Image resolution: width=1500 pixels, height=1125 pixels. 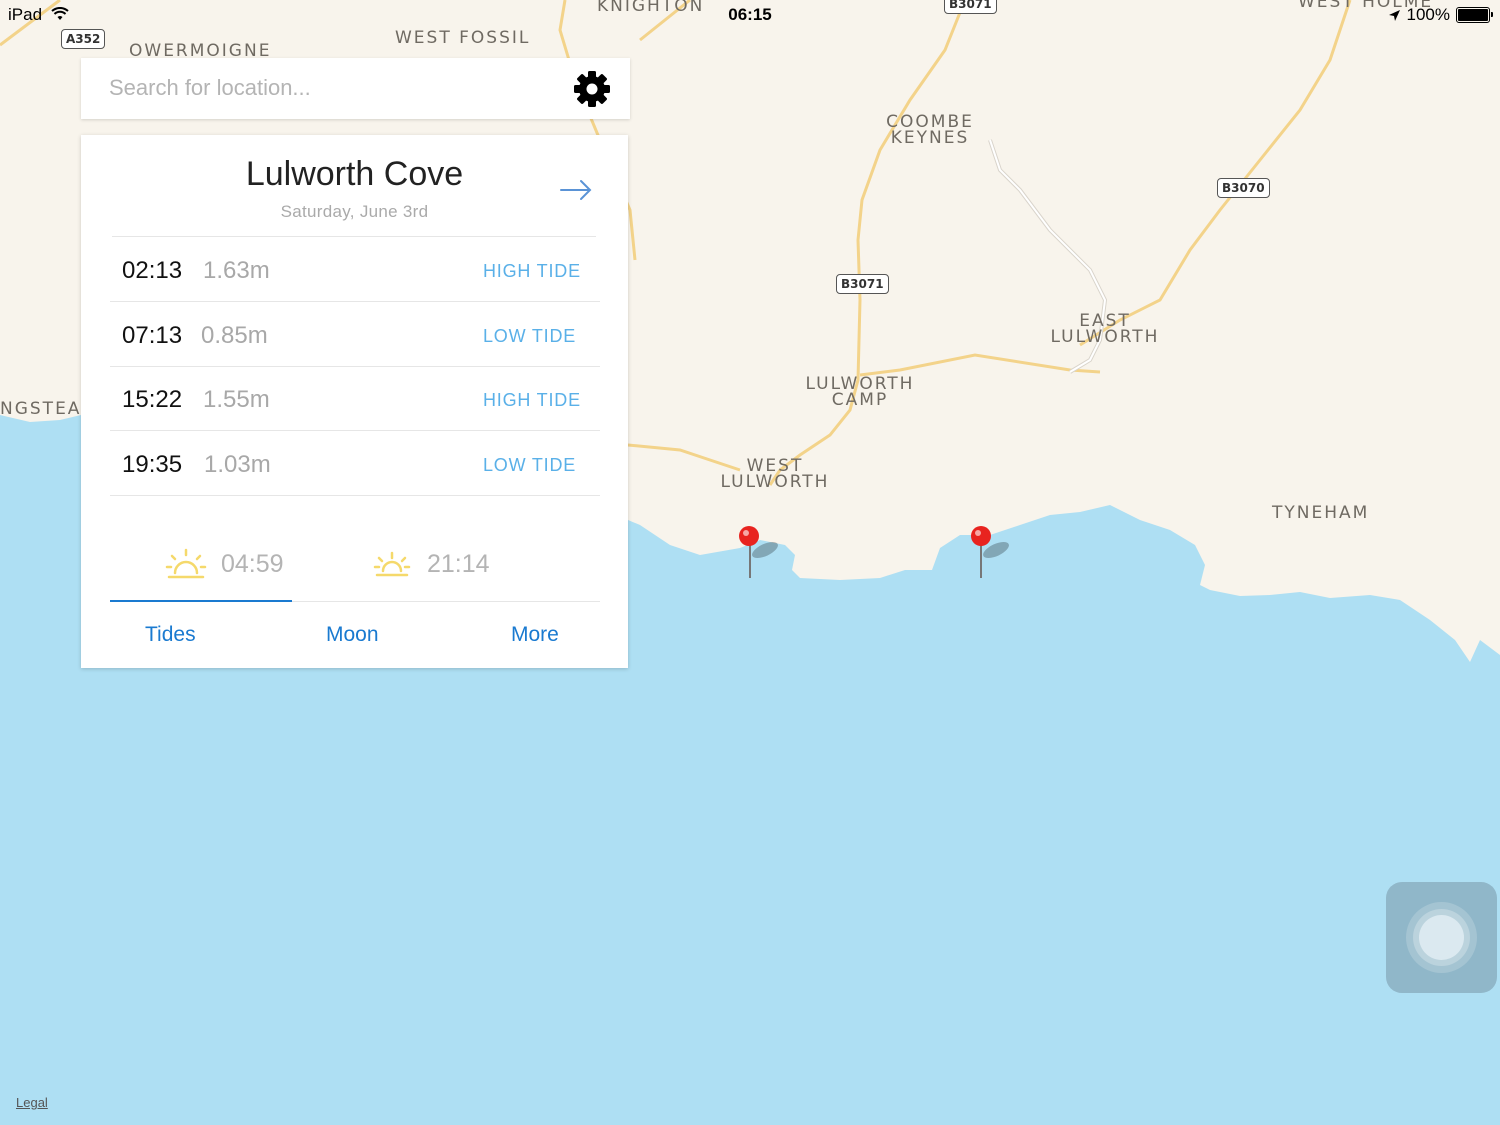 I want to click on date-label: Saturday, June 3rd, so click(x=354, y=211).